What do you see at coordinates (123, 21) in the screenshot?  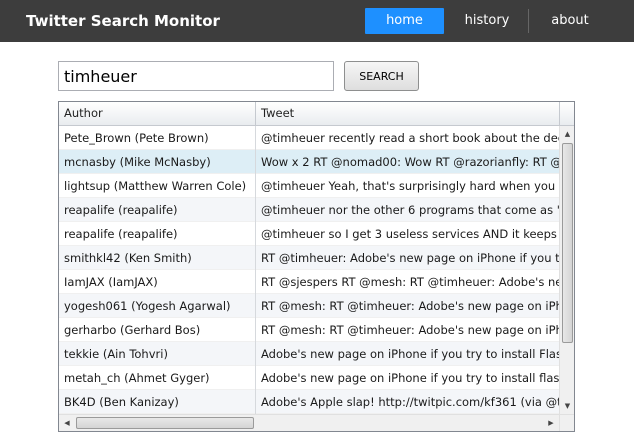 I see `app-title: Twitter Search Monitor` at bounding box center [123, 21].